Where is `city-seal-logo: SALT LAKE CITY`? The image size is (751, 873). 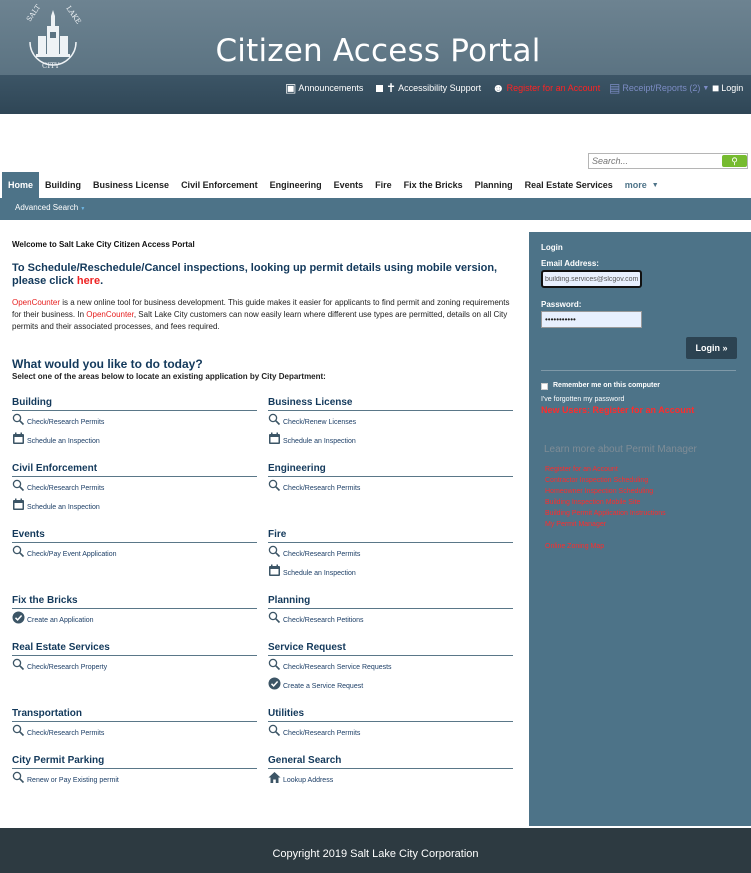
city-seal-logo: SALT LAKE CITY is located at coordinates (53, 37).